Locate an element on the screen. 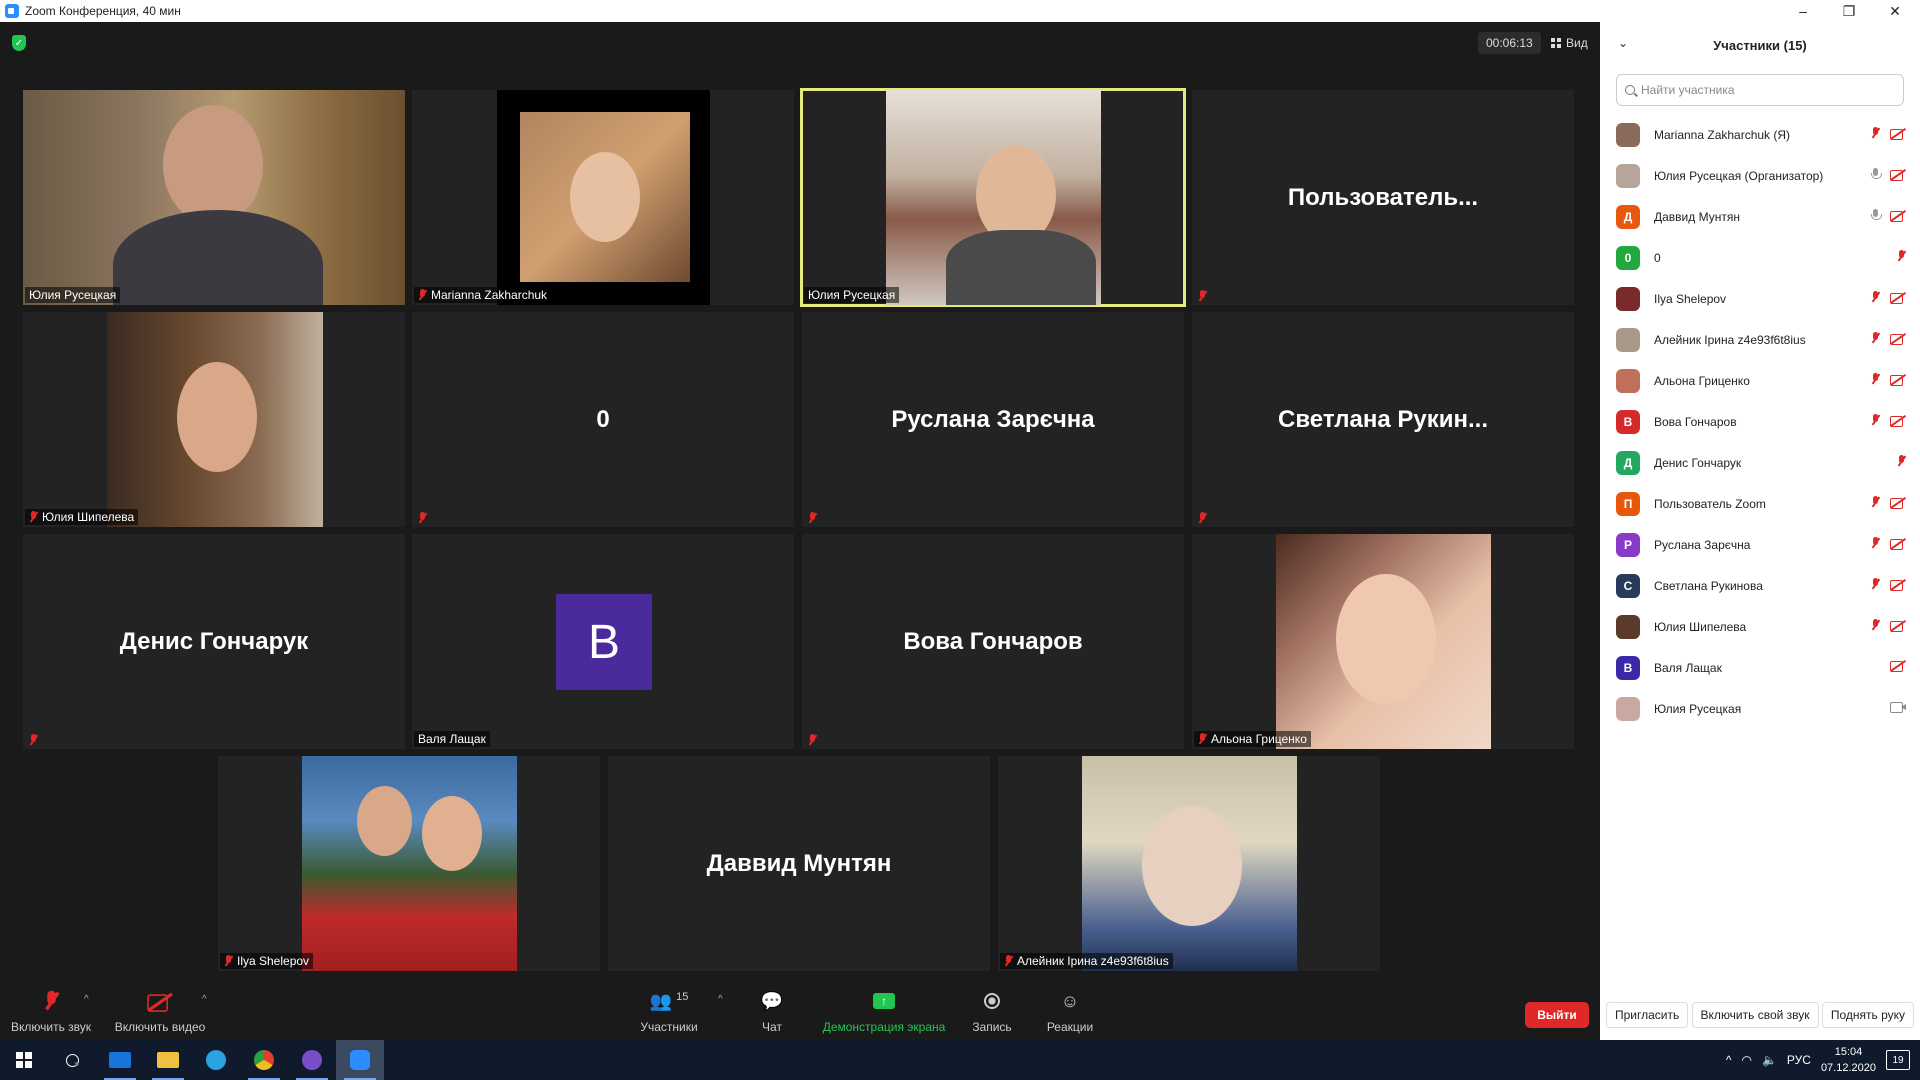  start-video-button: Включить видео is located at coordinates (160, 1010).